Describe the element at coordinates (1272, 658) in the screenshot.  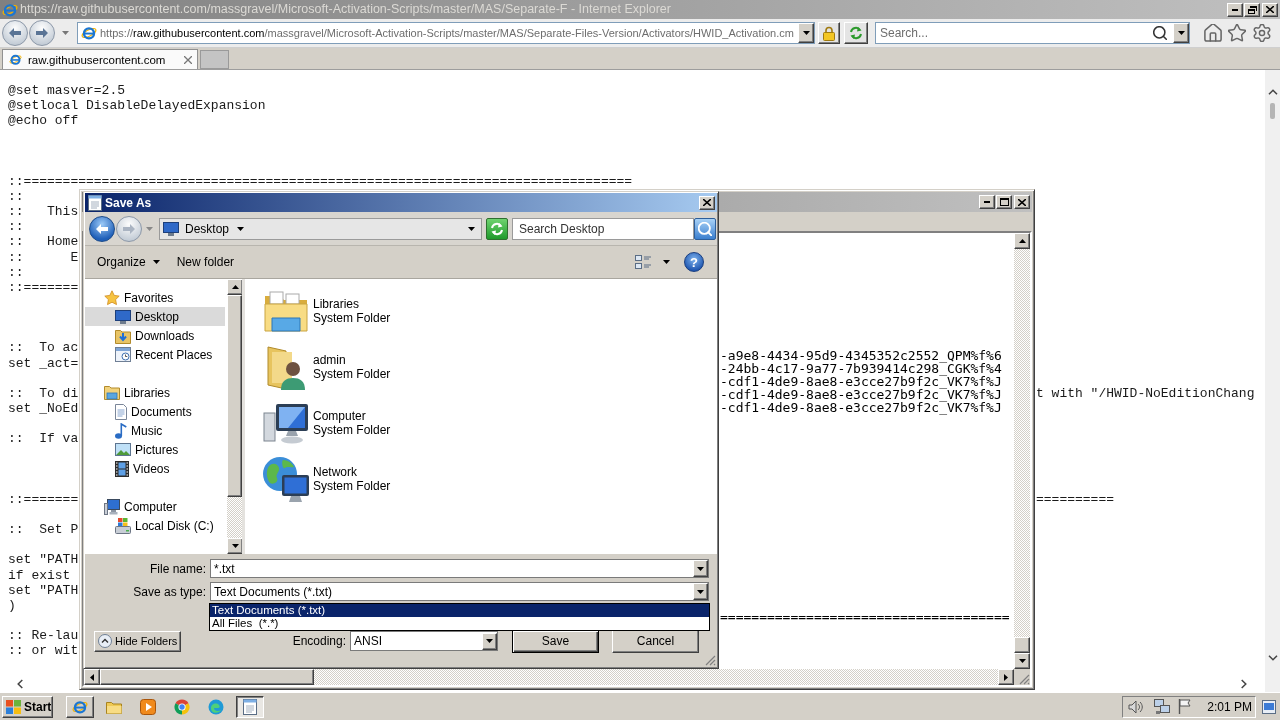
I see `chevron-down-icon` at that location.